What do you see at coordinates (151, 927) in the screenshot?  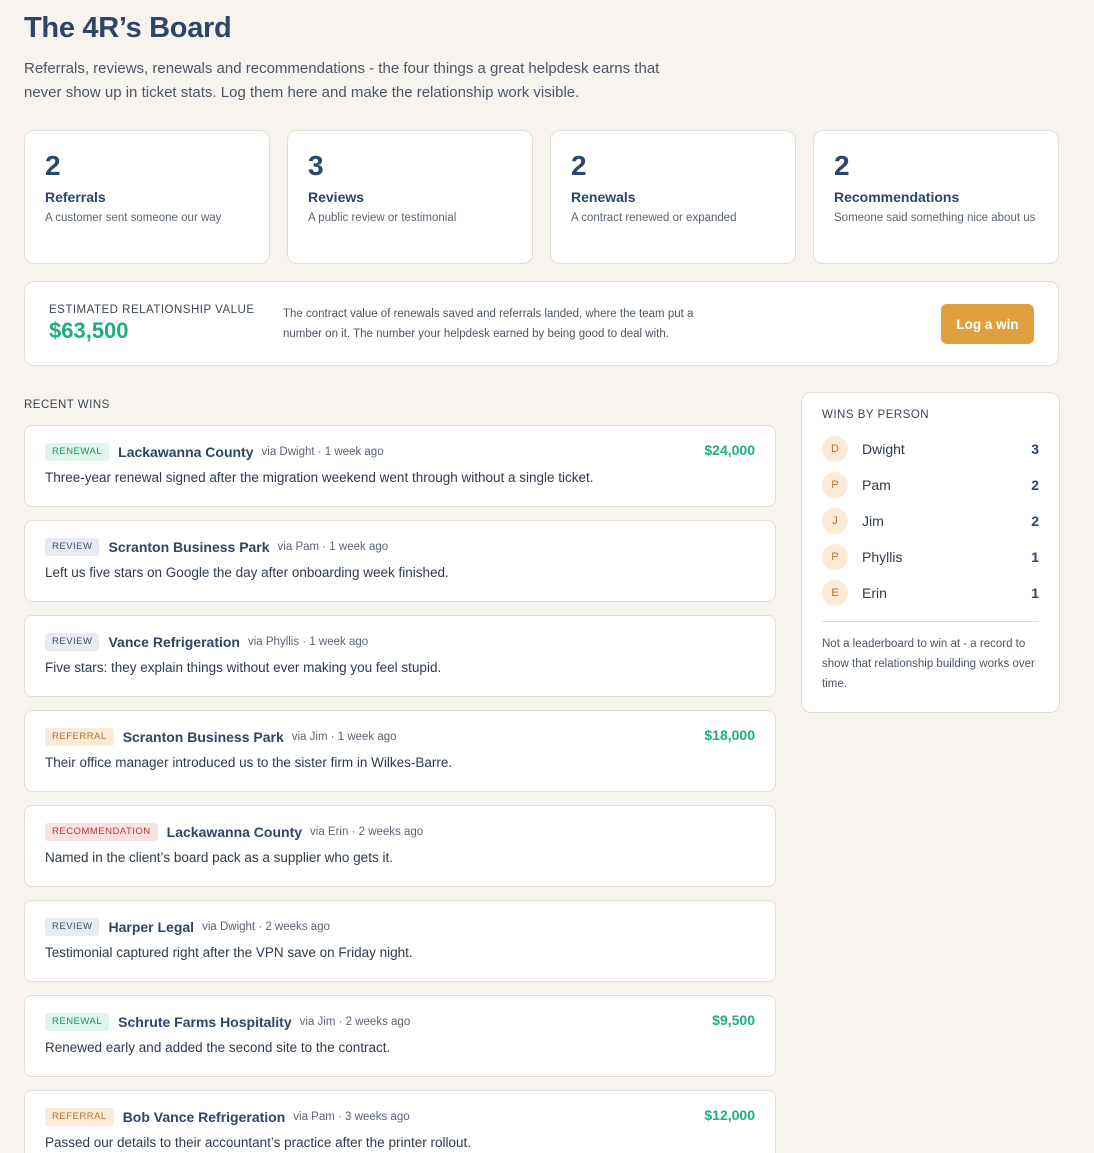 I see `win-client: Harper Legal` at bounding box center [151, 927].